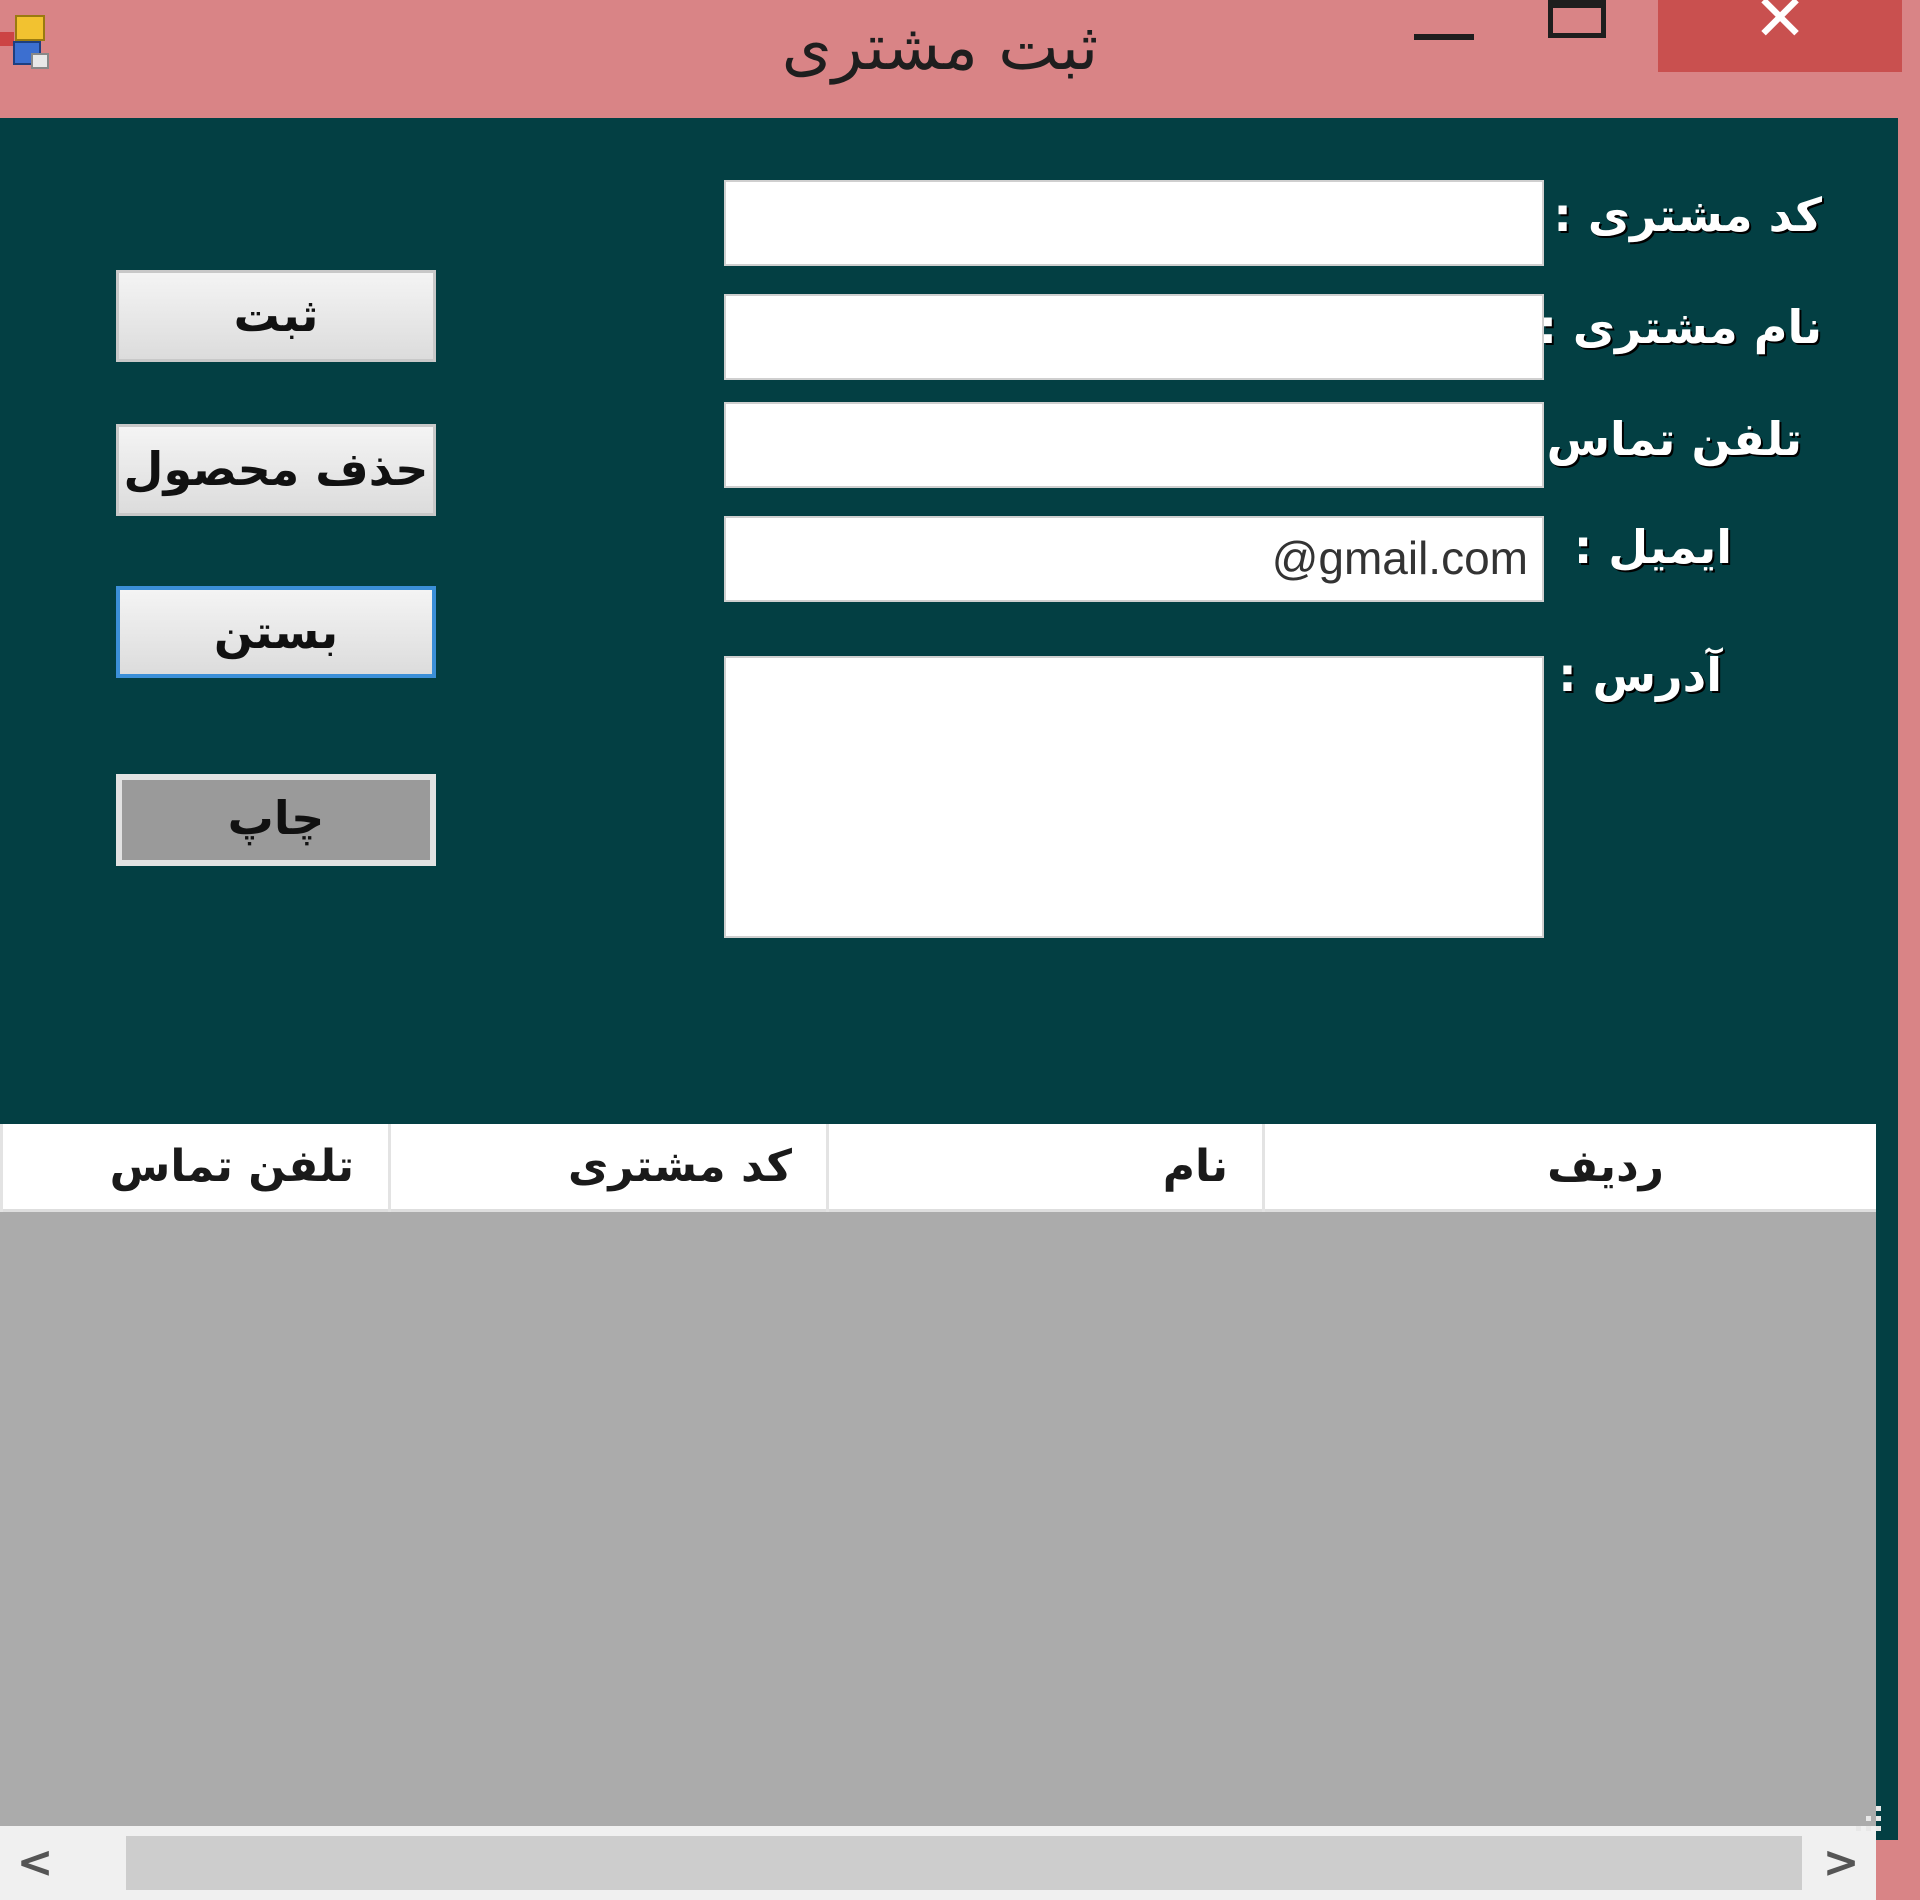  Describe the element at coordinates (1687, 215) in the screenshot. I see `label-customer-code: کد مشتری :` at that location.